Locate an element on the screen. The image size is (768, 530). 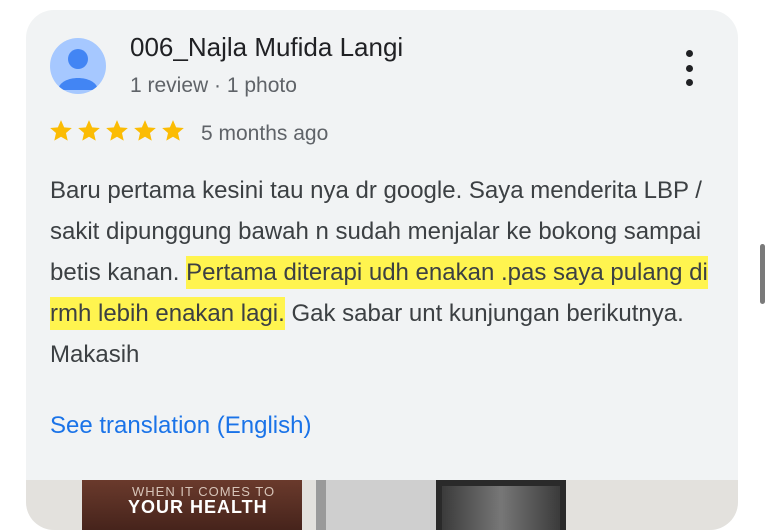
review-photo: WHEN IT COMES TO YOUR HEALTH is located at coordinates (192, 505).